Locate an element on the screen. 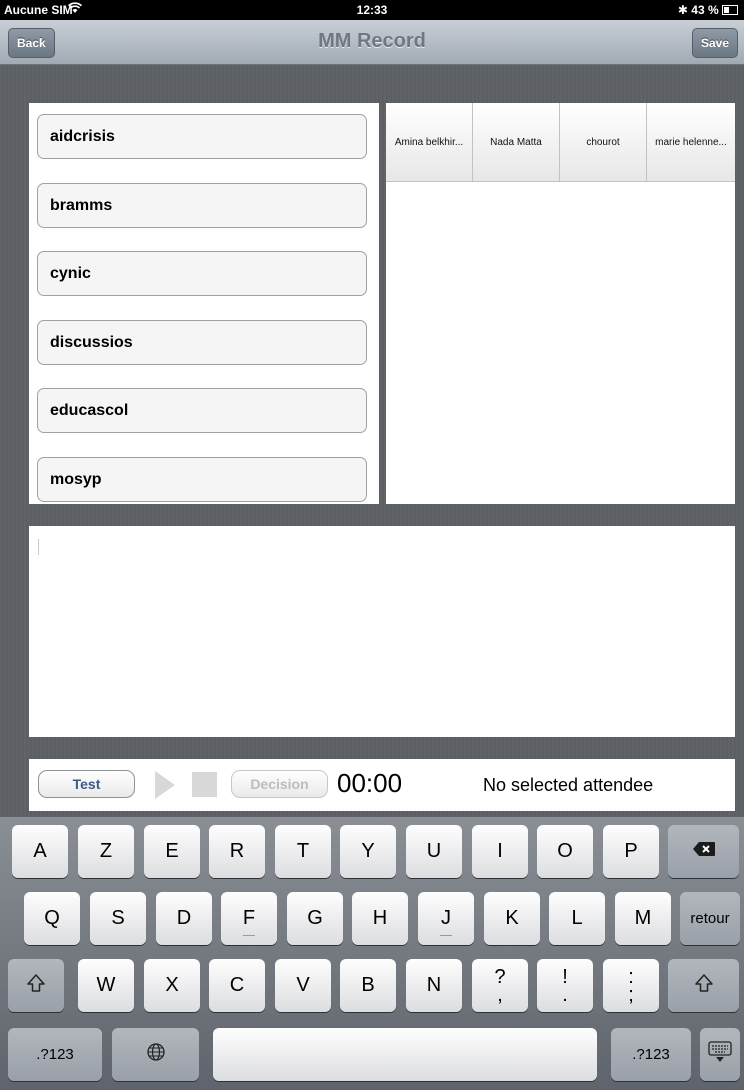  key-y: Y is located at coordinates (368, 851).